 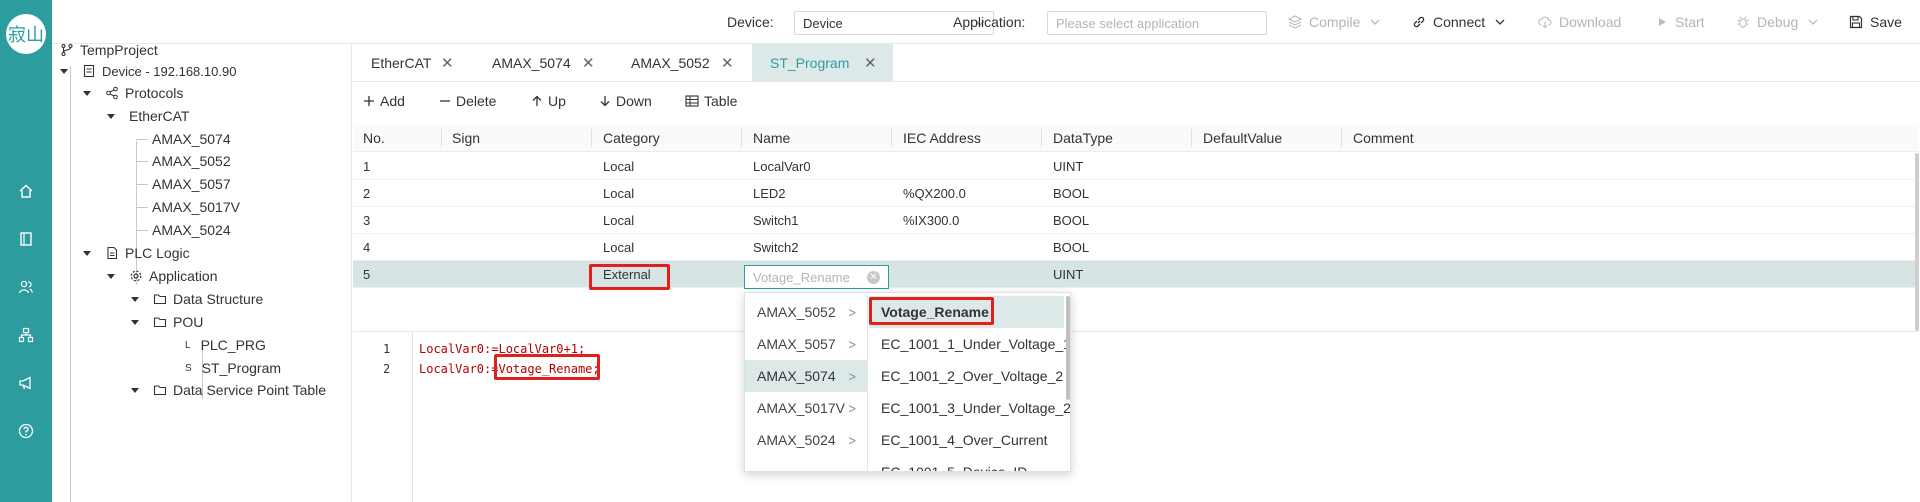 I want to click on tree-module: AMAX_5057, so click(x=191, y=184).